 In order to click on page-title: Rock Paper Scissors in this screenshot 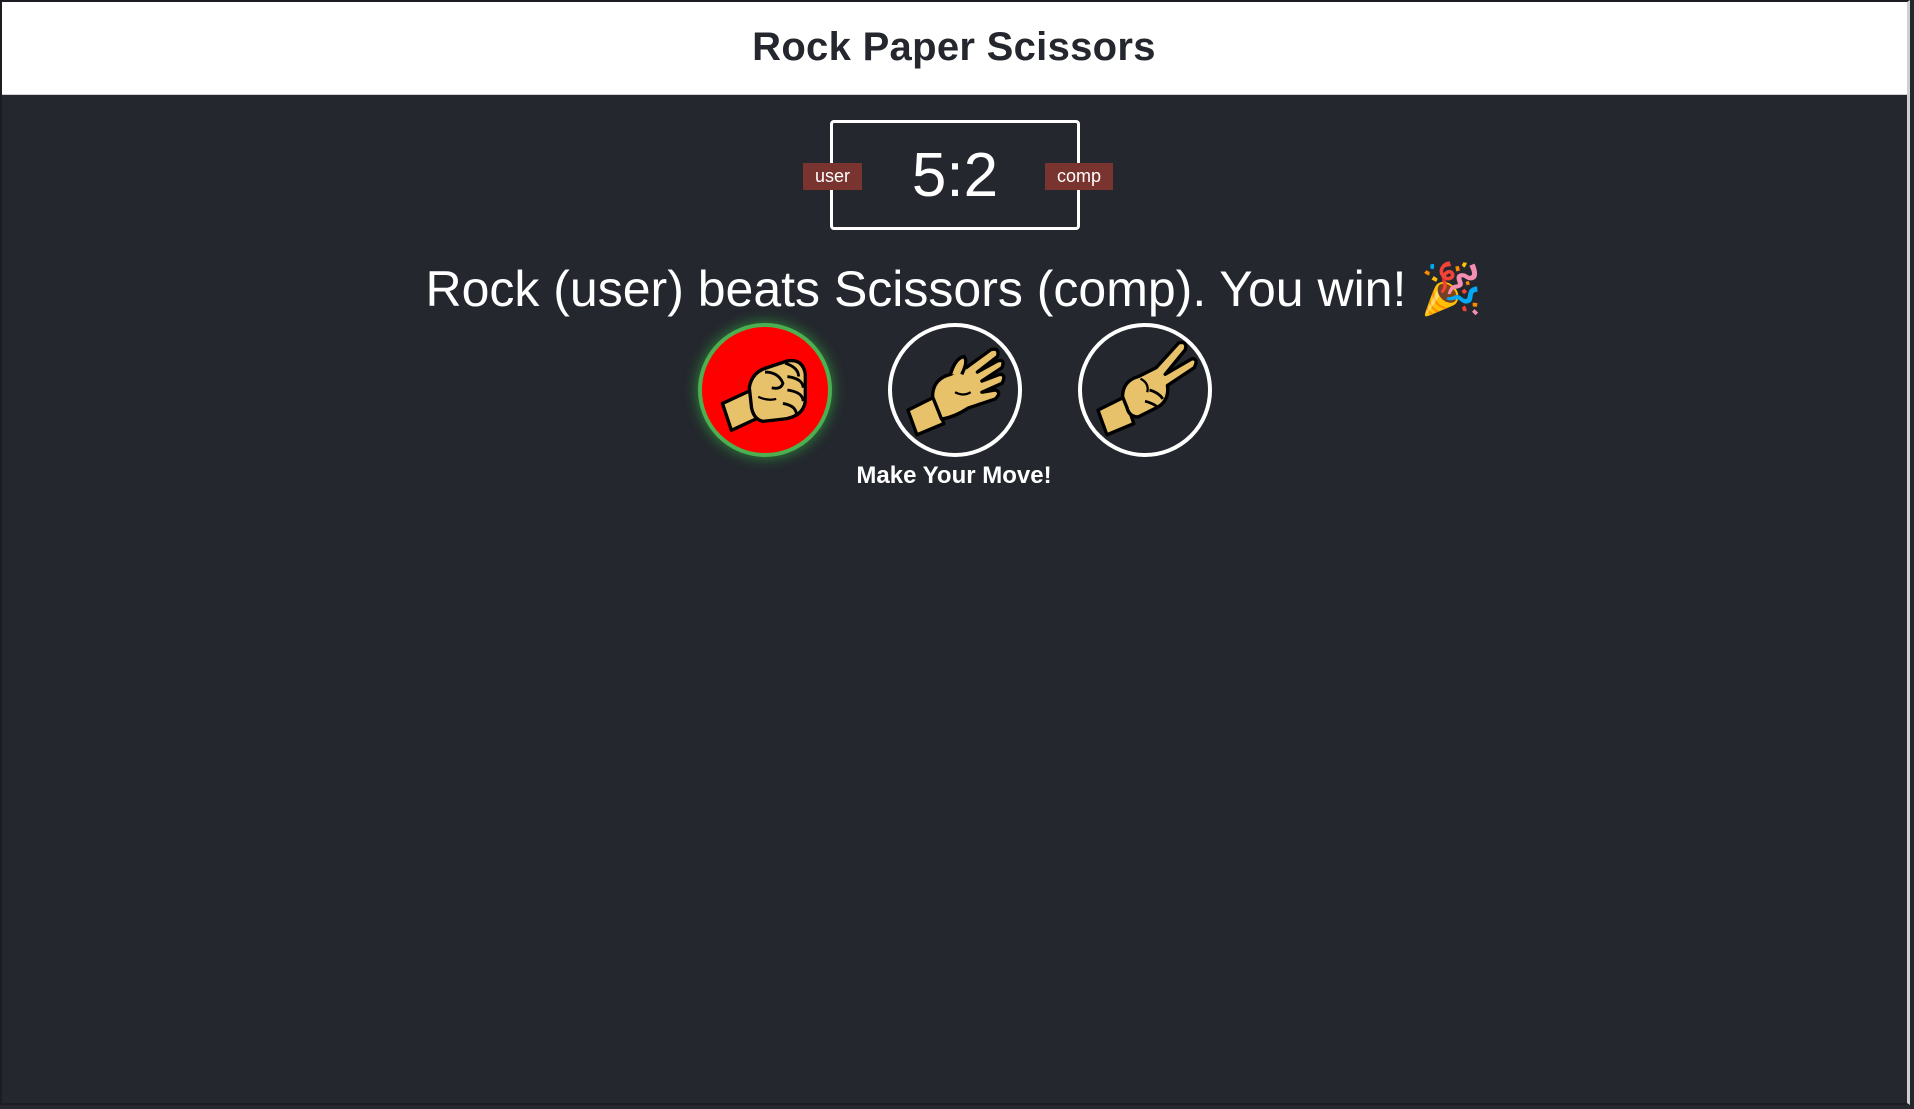, I will do `click(954, 47)`.